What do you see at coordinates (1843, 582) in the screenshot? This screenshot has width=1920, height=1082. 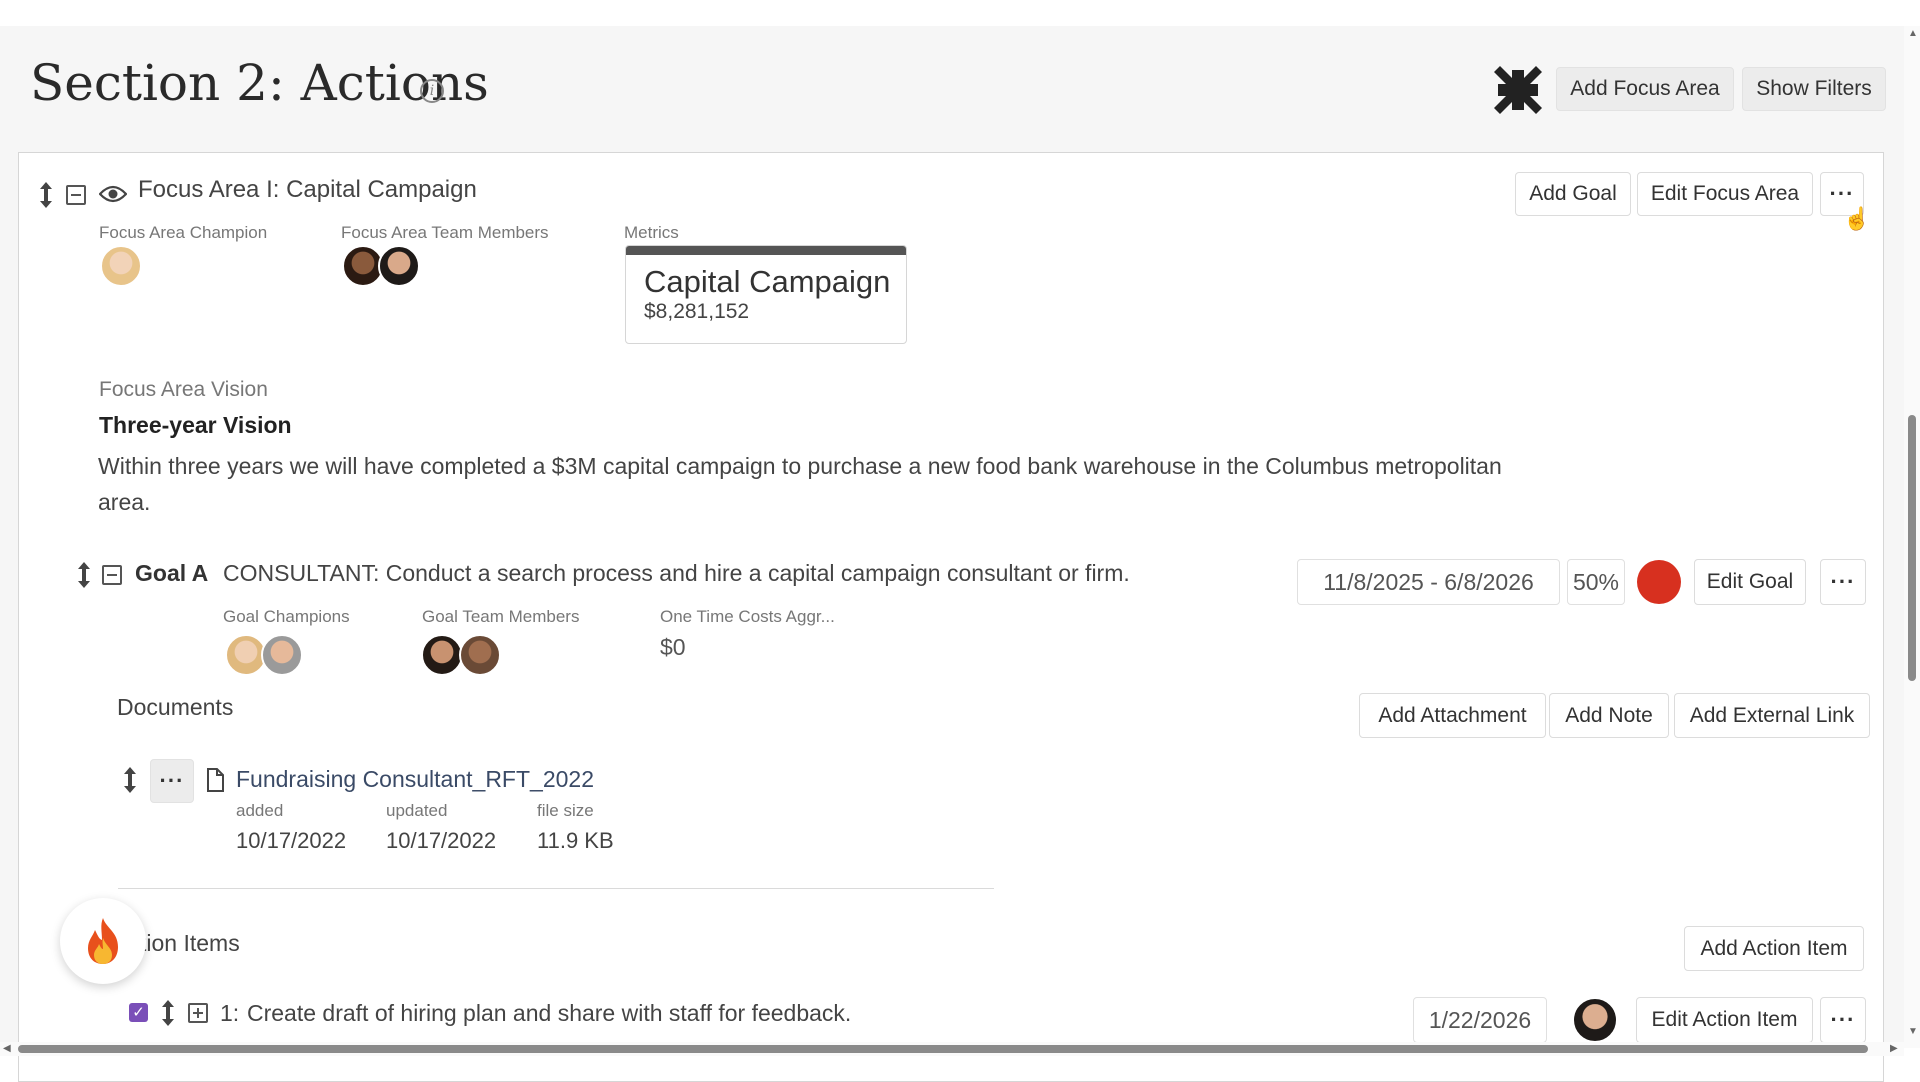 I see `goal-more-button: ···` at bounding box center [1843, 582].